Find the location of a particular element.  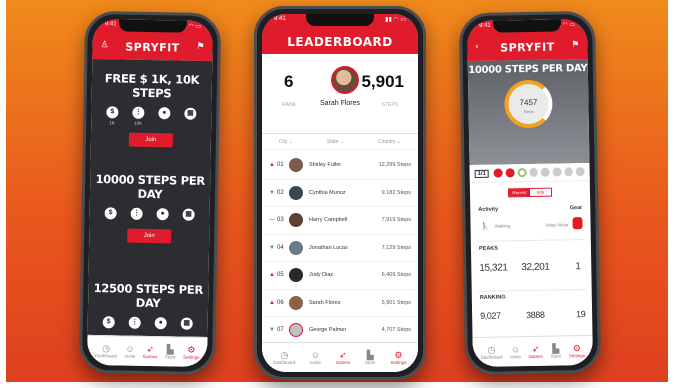

divider is located at coordinates (531, 290).